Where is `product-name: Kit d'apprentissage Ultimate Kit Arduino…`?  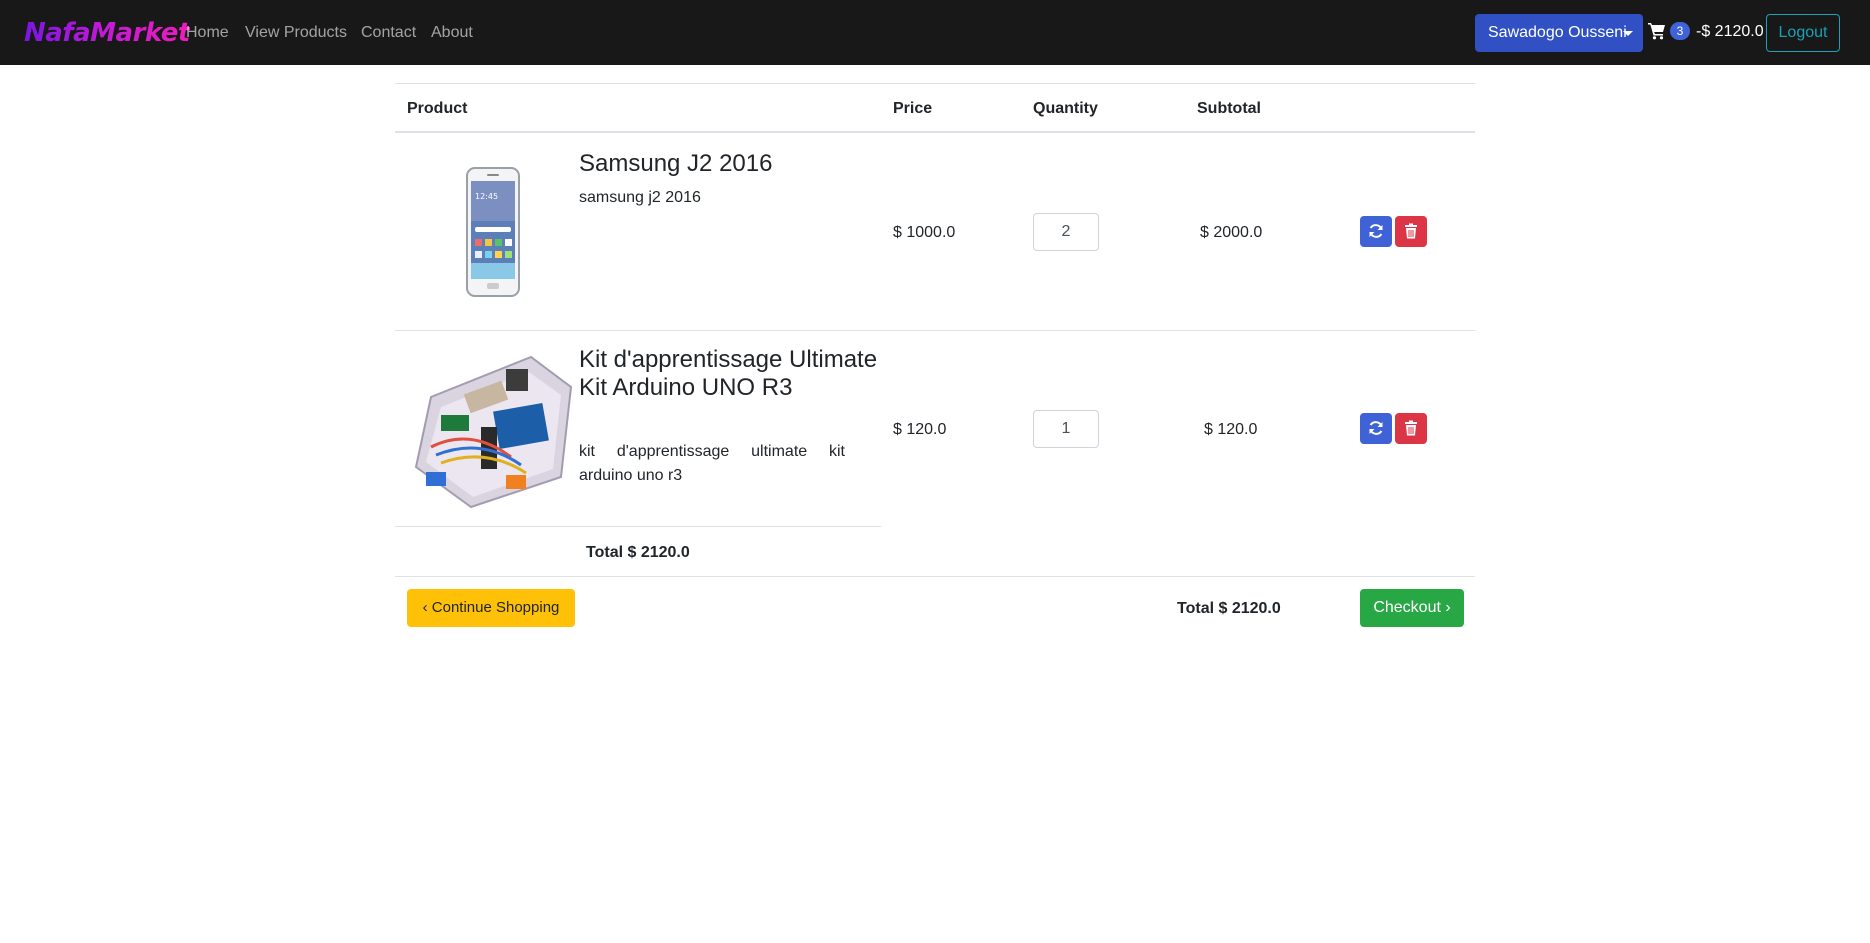
product-name: Kit d'apprentissage Ultimate Kit Arduino… is located at coordinates (728, 373).